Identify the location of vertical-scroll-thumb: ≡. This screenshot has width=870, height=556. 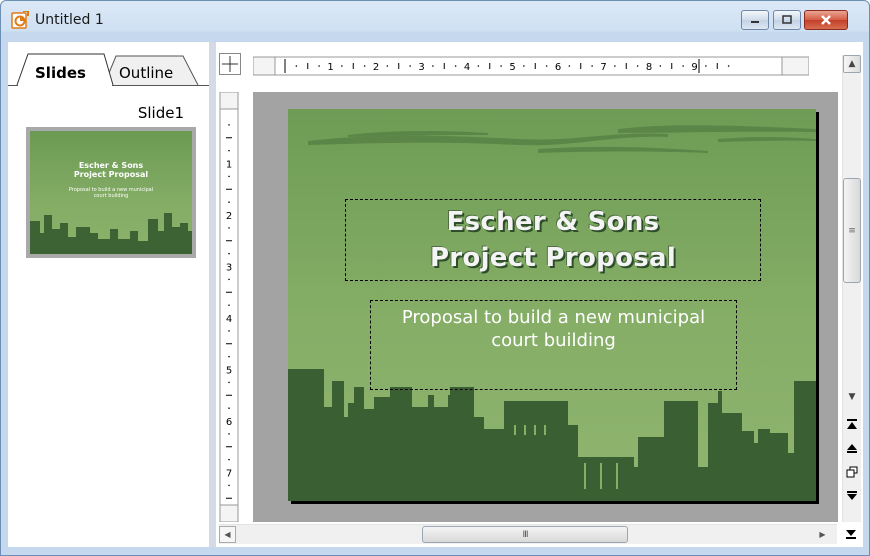
(852, 230).